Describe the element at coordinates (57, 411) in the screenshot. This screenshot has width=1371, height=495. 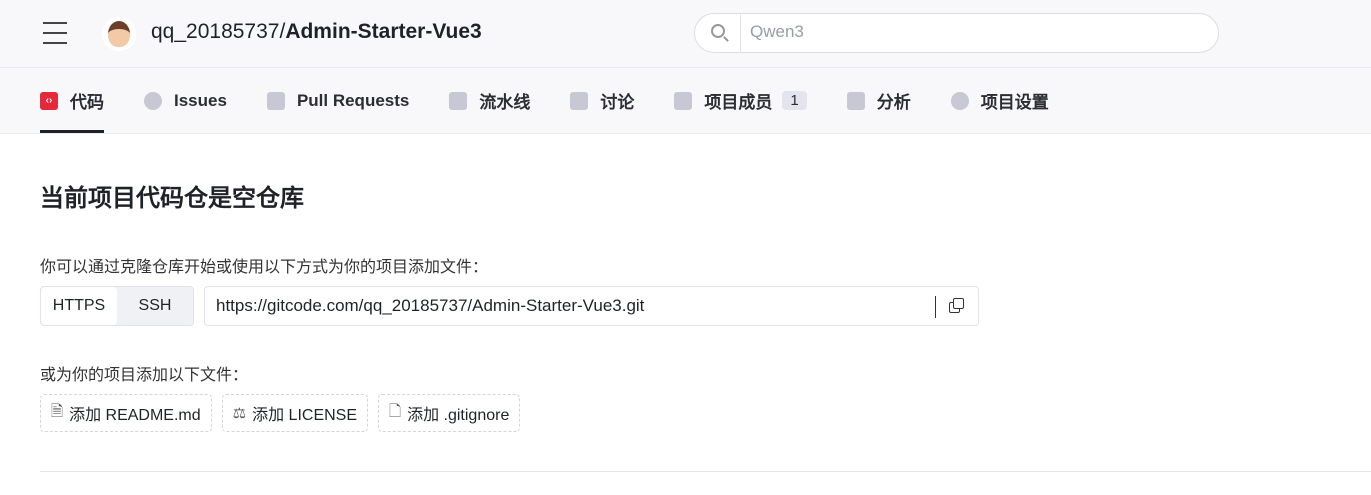
I see `file-edit-icon: 🗎` at that location.